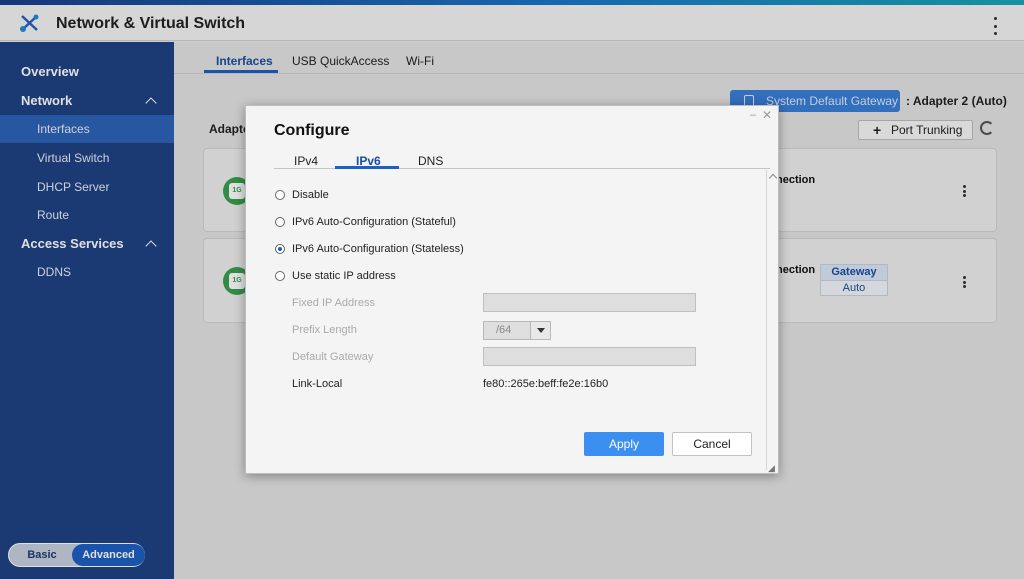 This screenshot has height=579, width=1024. I want to click on scroll-up-icon, so click(773, 178).